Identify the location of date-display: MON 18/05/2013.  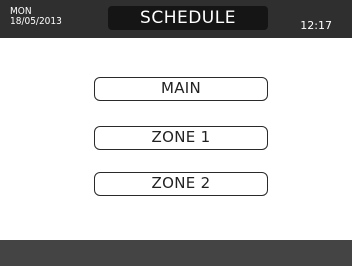
(36, 17).